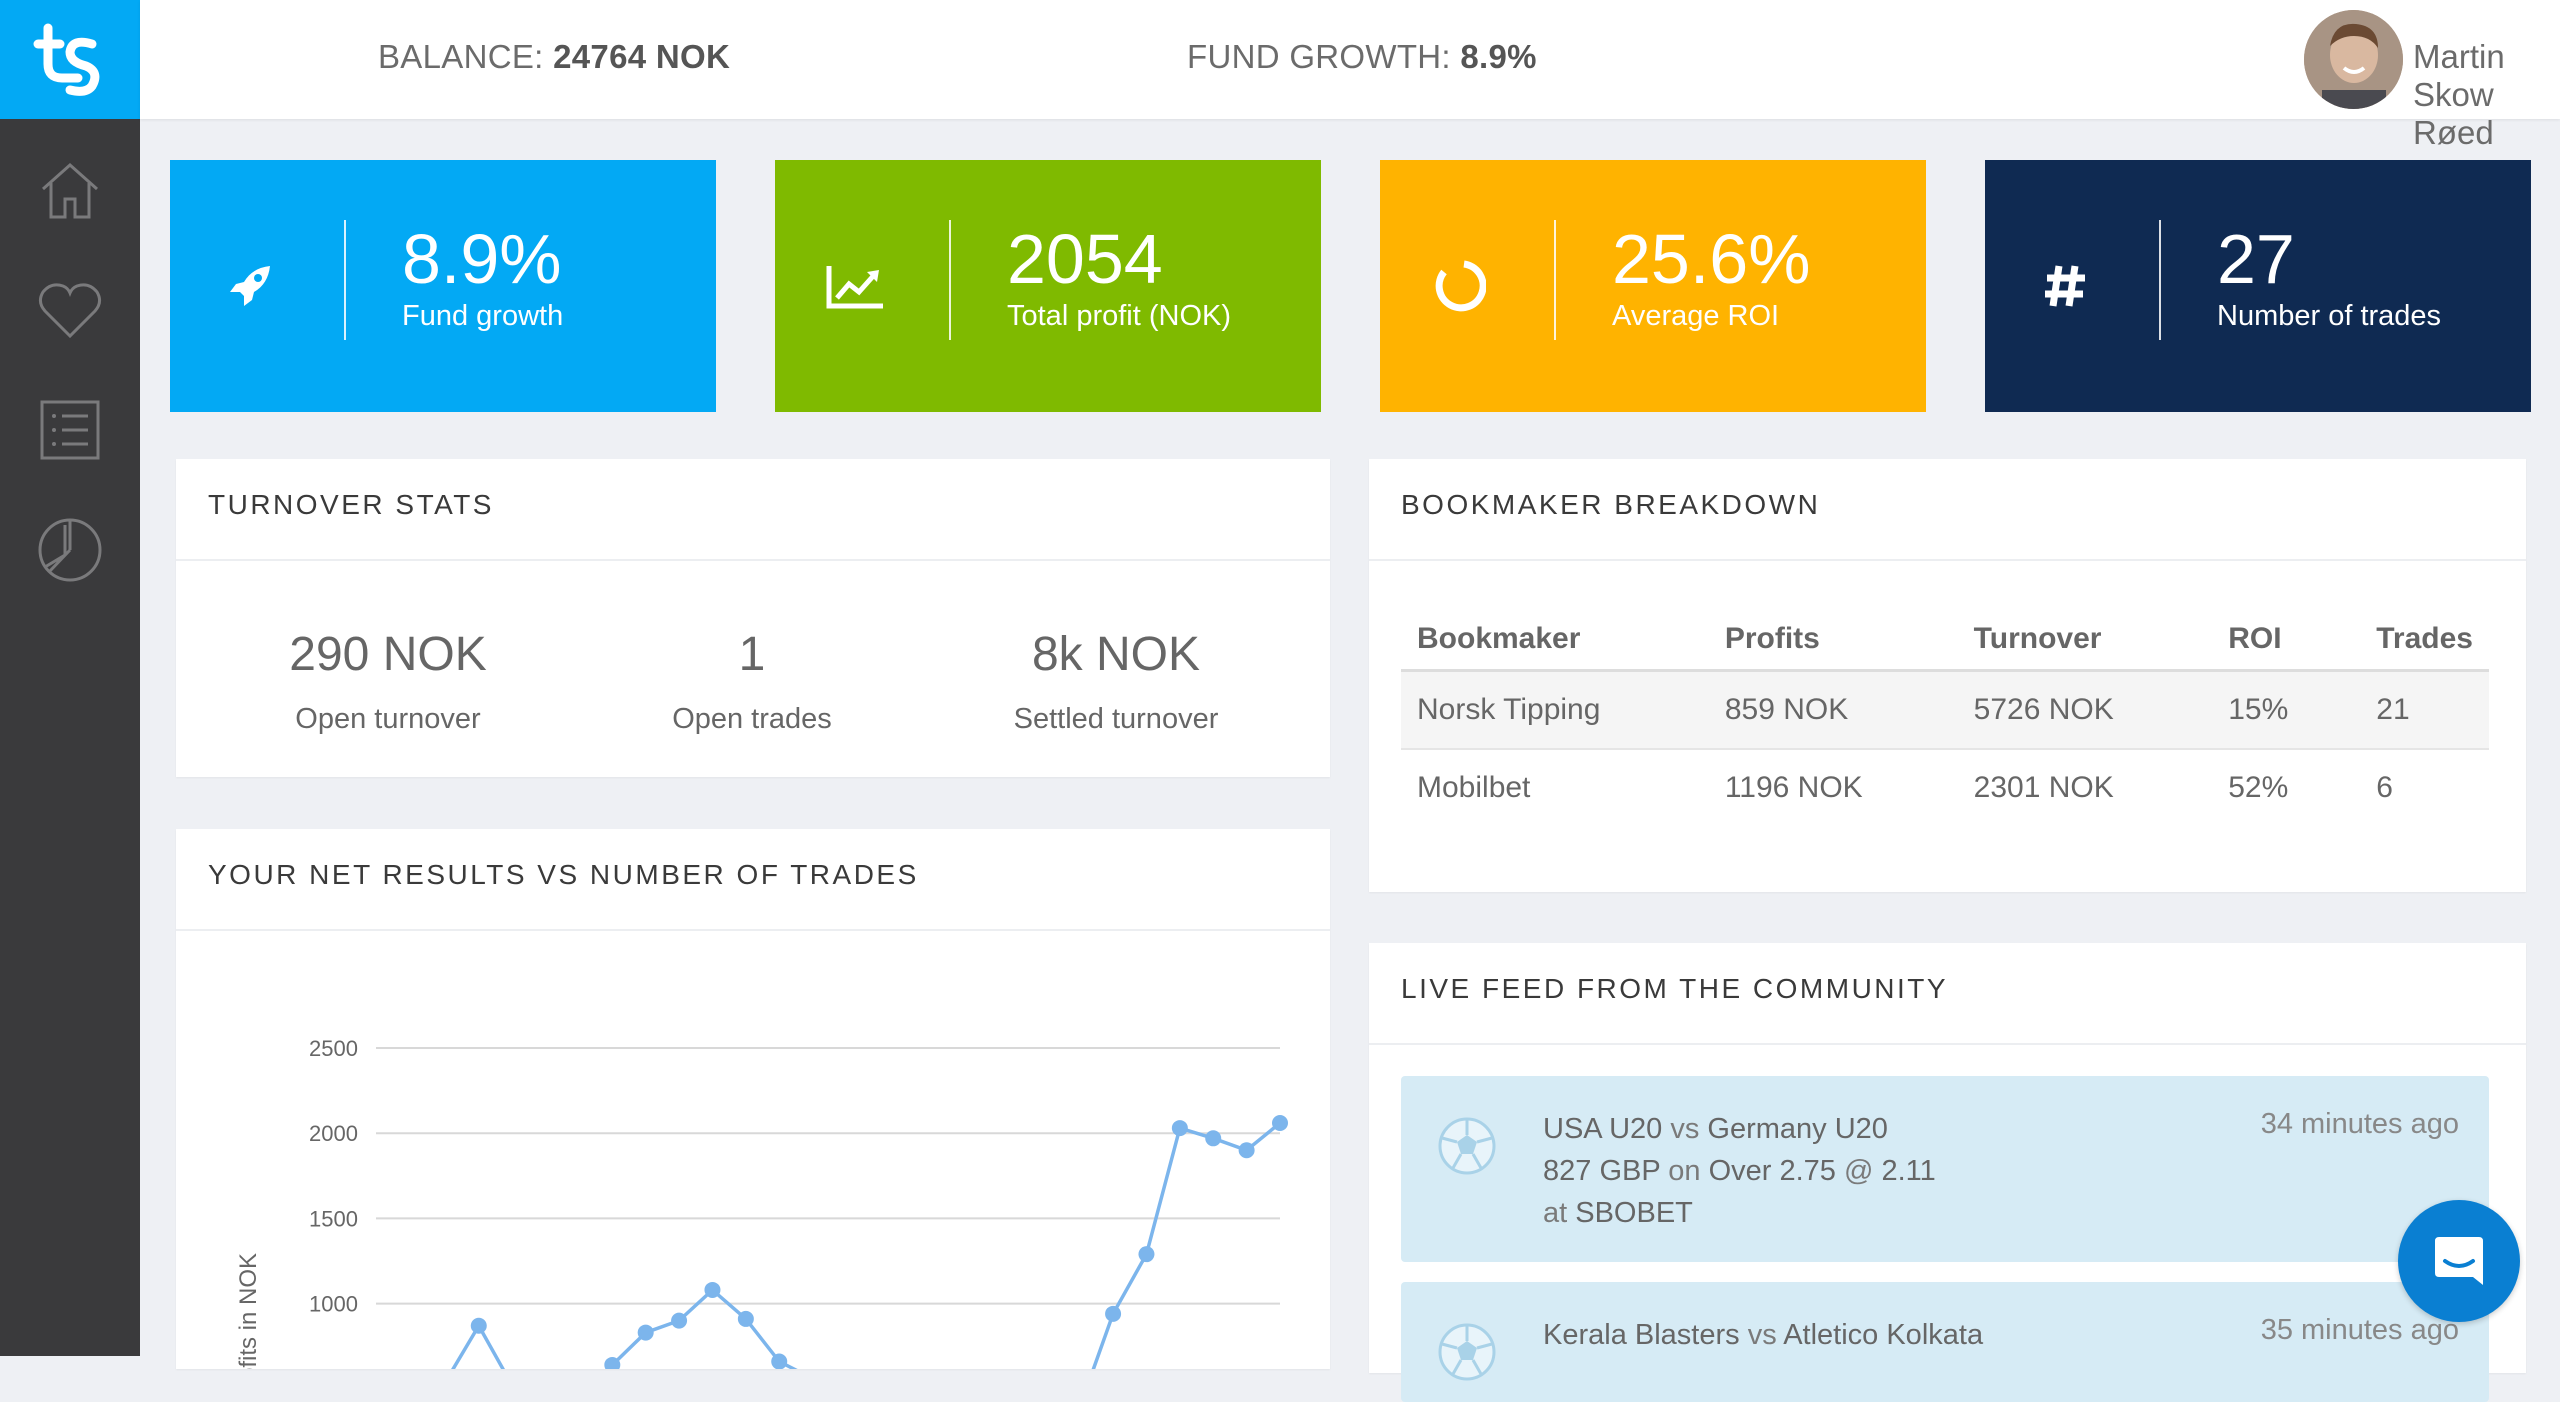 Image resolution: width=2560 pixels, height=1402 pixels. Describe the element at coordinates (1555, 640) in the screenshot. I see `column-header-bookmaker: Bookmaker` at that location.